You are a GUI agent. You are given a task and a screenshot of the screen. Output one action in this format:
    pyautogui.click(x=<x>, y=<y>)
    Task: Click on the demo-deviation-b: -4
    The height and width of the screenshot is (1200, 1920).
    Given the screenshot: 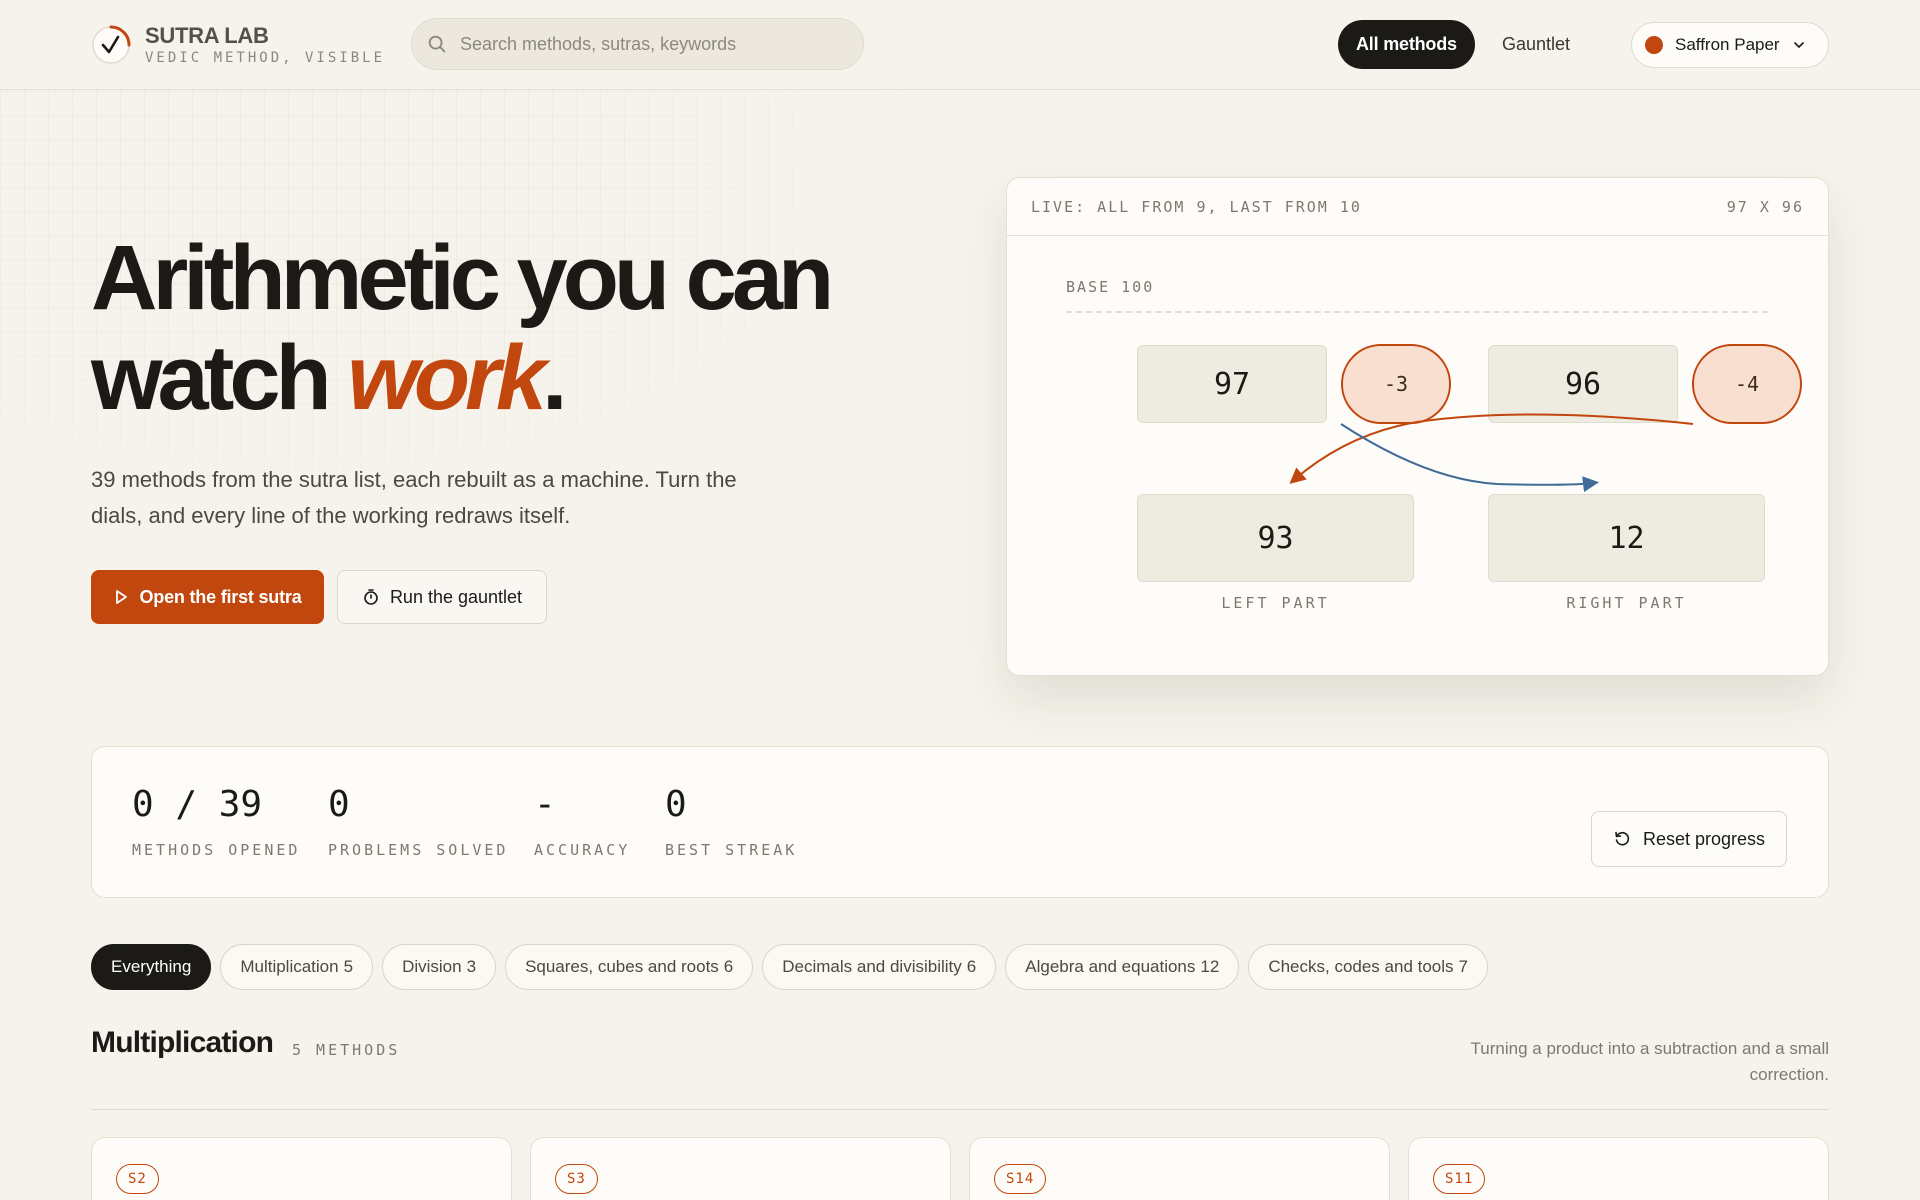 What is the action you would take?
    pyautogui.click(x=1747, y=384)
    